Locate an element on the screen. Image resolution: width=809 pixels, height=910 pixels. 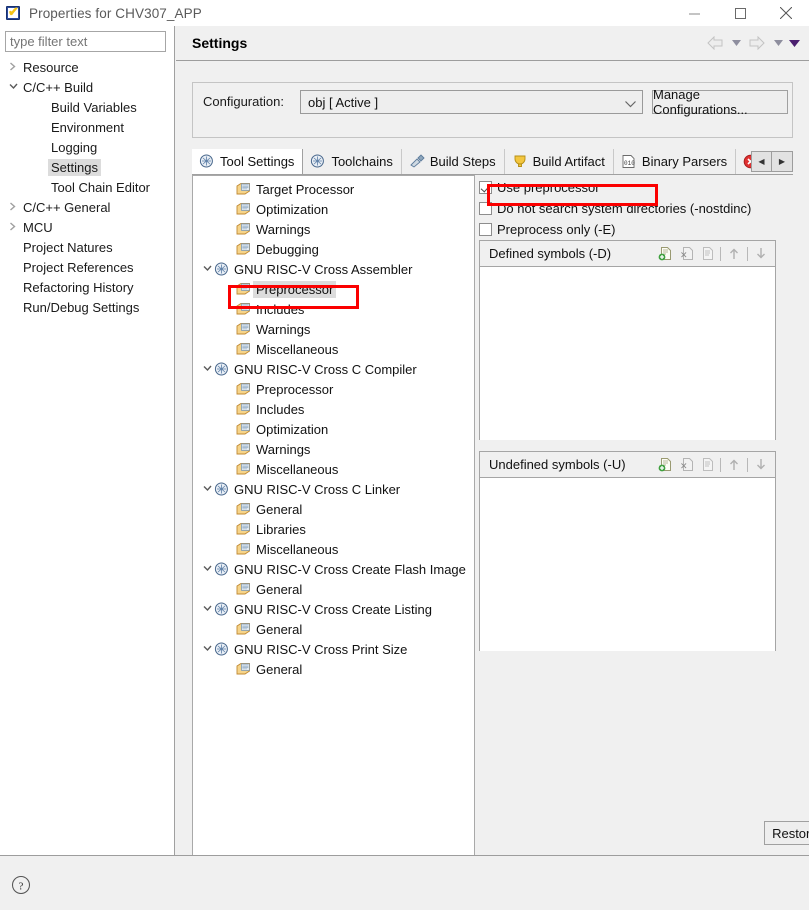
tool-tree-item-gnu-risc-v-cross-create-flash-image: GNU RISC-V Cross Create Flash Image is located at coordinates (333, 569).